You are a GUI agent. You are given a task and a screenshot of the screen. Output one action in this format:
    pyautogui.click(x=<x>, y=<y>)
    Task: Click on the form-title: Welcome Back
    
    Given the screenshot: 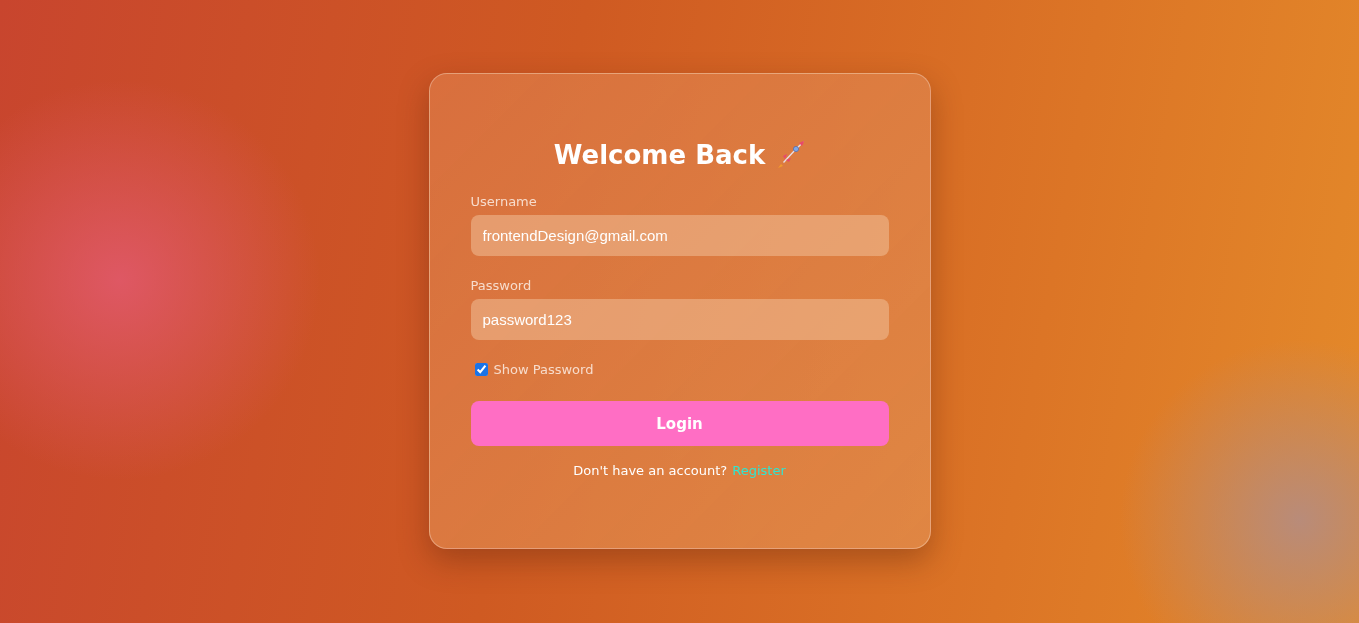 What is the action you would take?
    pyautogui.click(x=659, y=155)
    